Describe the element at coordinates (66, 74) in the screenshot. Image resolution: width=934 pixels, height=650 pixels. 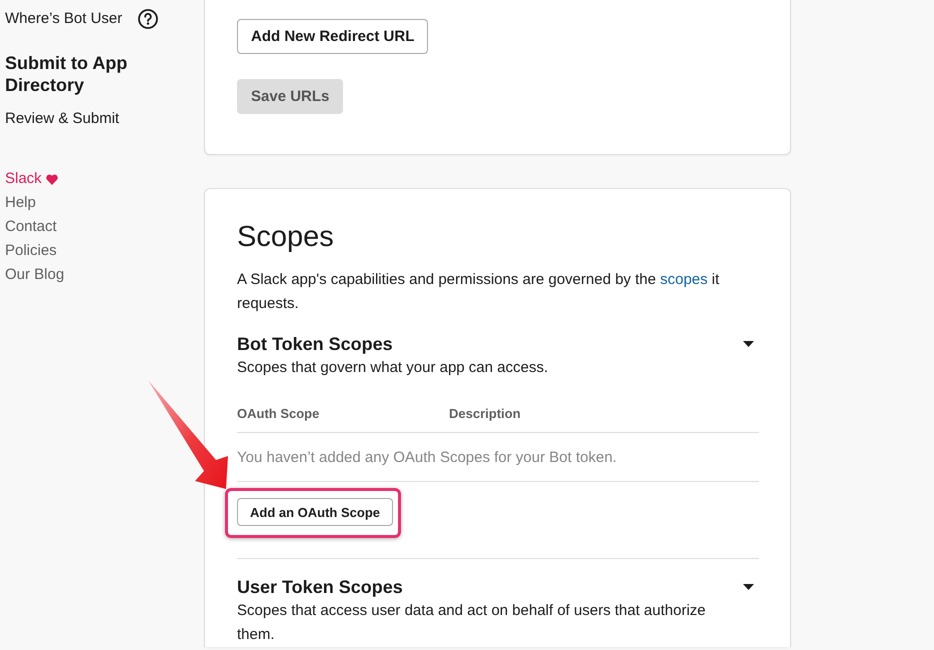
I see `sidebar-heading: Submit to App Directory` at that location.